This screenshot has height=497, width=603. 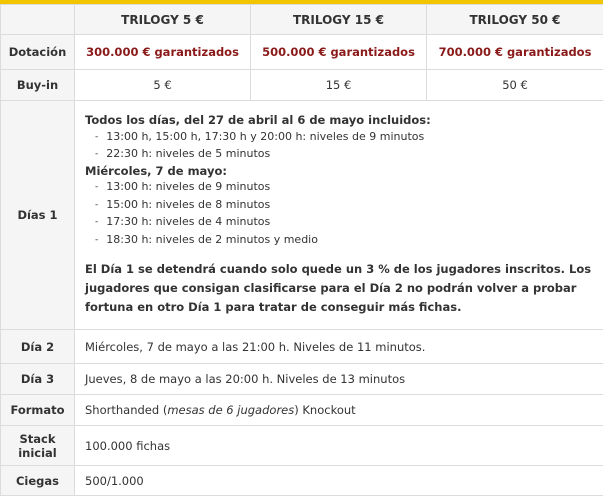 I want to click on list-item-time: 15:00 h, so click(x=127, y=204).